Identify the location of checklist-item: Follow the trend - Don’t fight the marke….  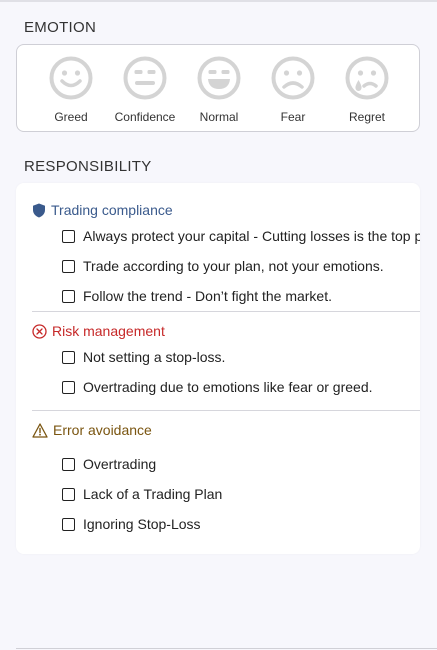
(241, 296).